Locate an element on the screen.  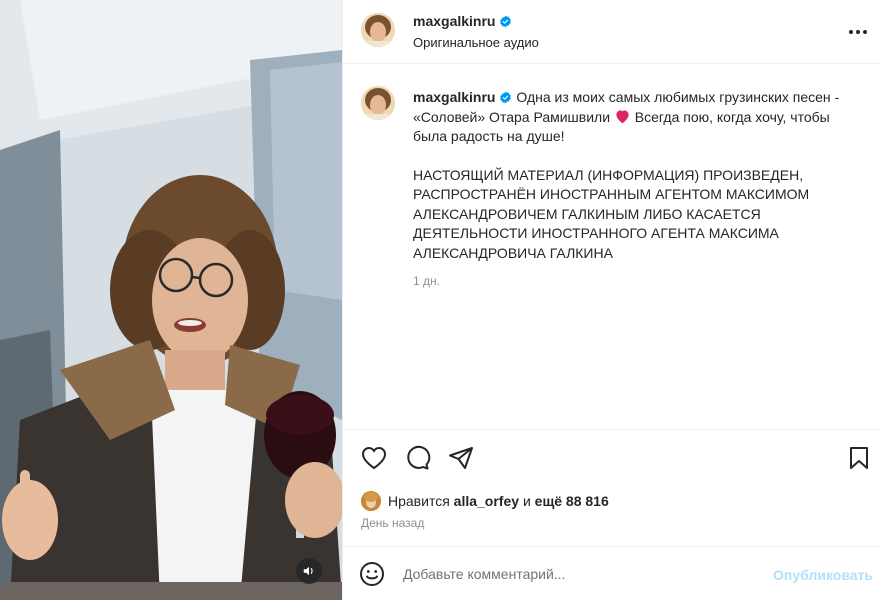
heart-emoji-icon is located at coordinates (622, 116).